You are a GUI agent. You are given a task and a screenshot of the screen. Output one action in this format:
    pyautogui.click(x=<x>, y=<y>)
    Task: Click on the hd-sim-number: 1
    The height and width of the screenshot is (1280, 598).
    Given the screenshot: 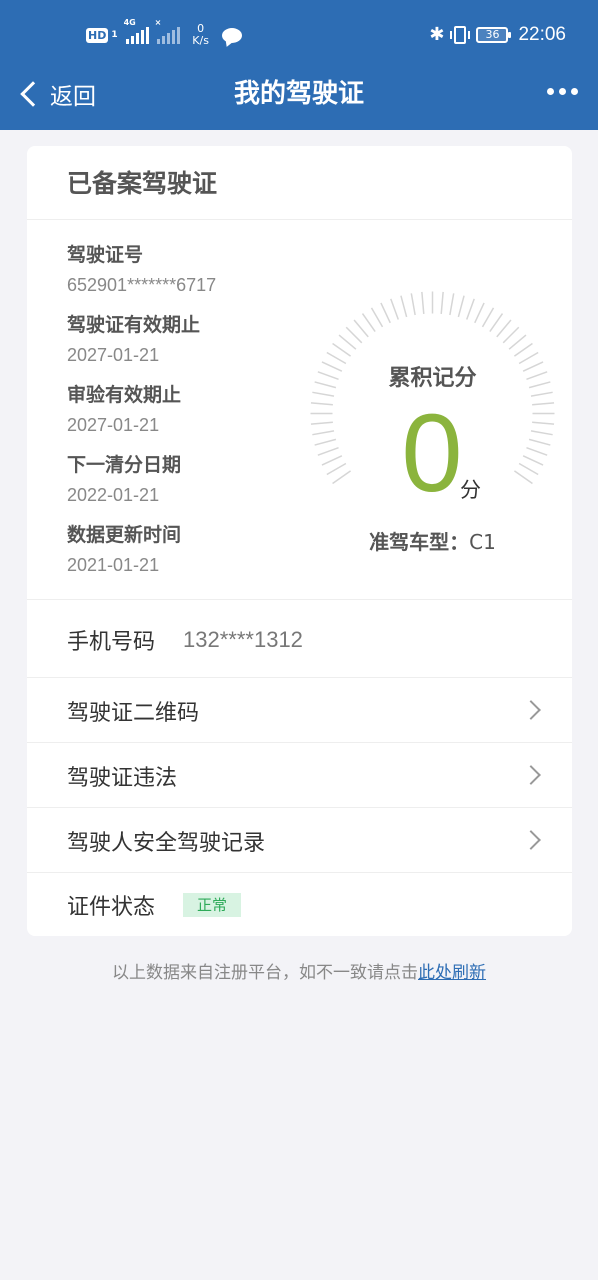 What is the action you would take?
    pyautogui.click(x=114, y=35)
    